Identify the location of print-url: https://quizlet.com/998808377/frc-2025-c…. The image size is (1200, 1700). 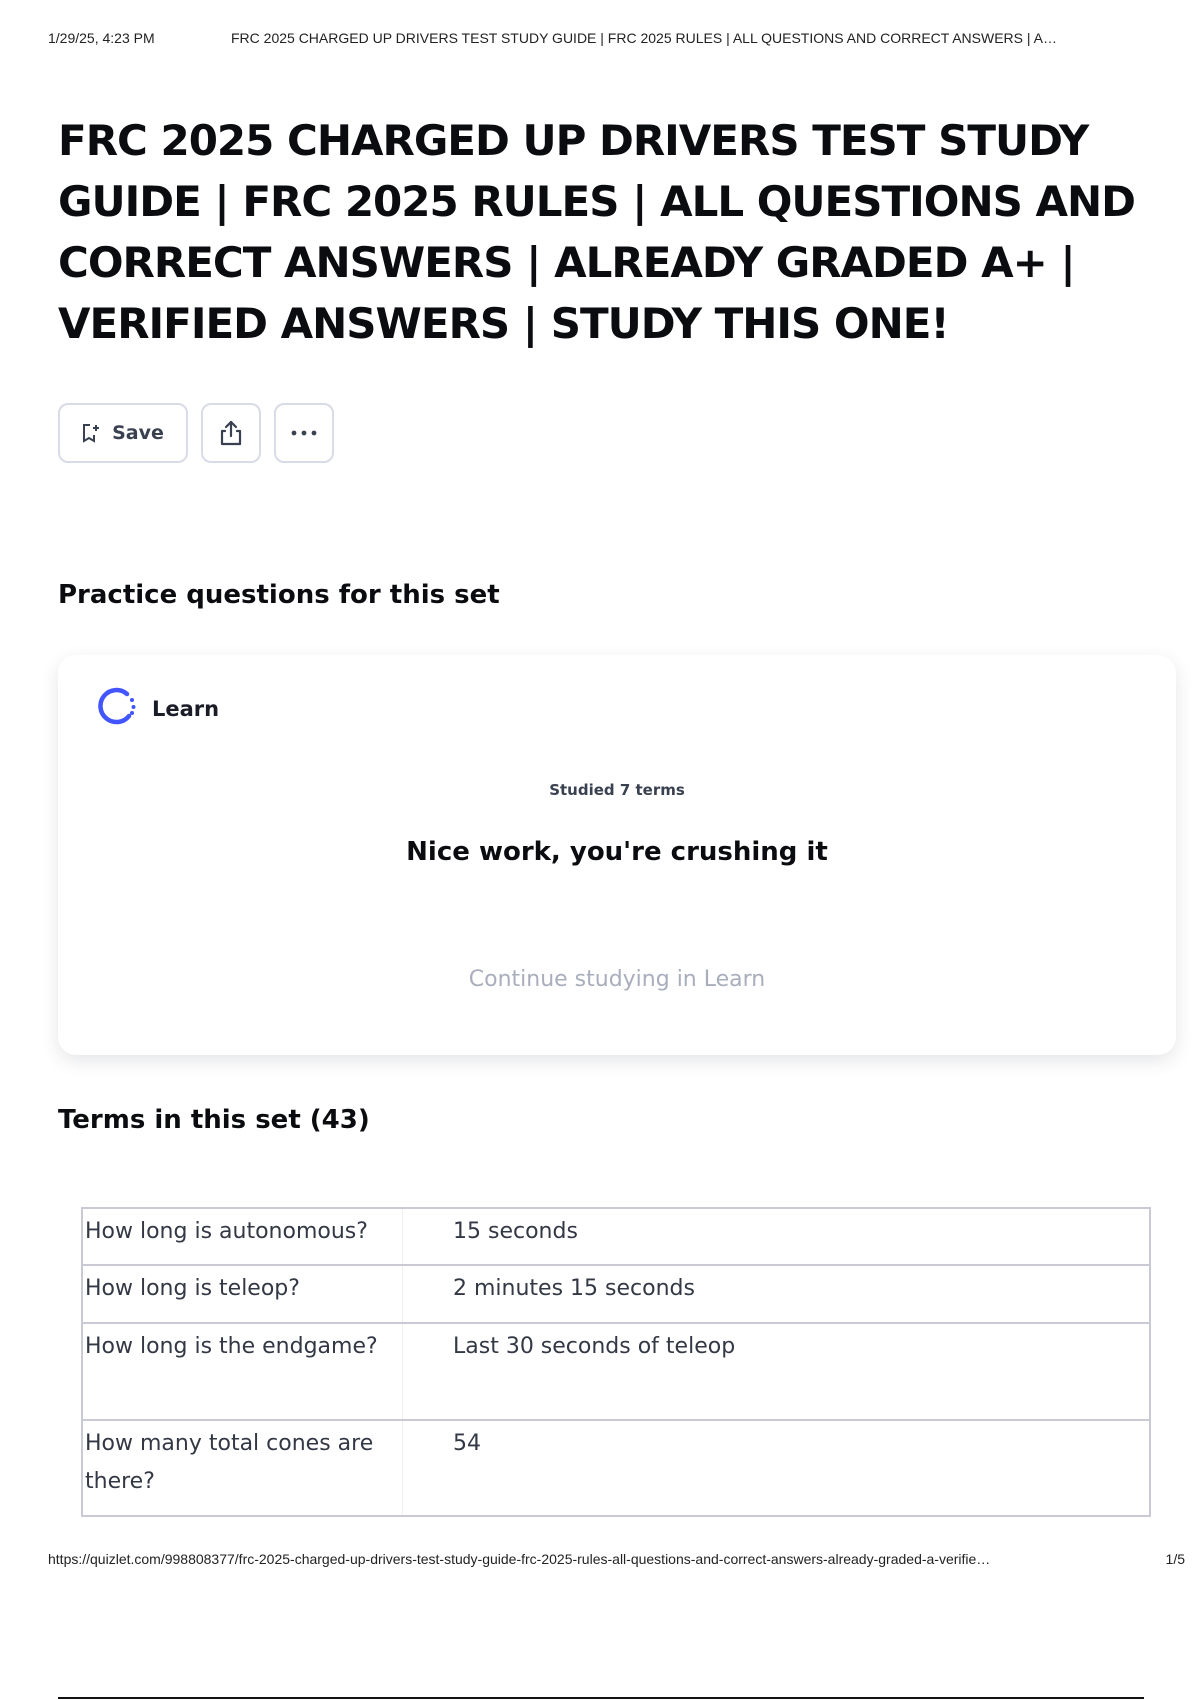
(519, 1559).